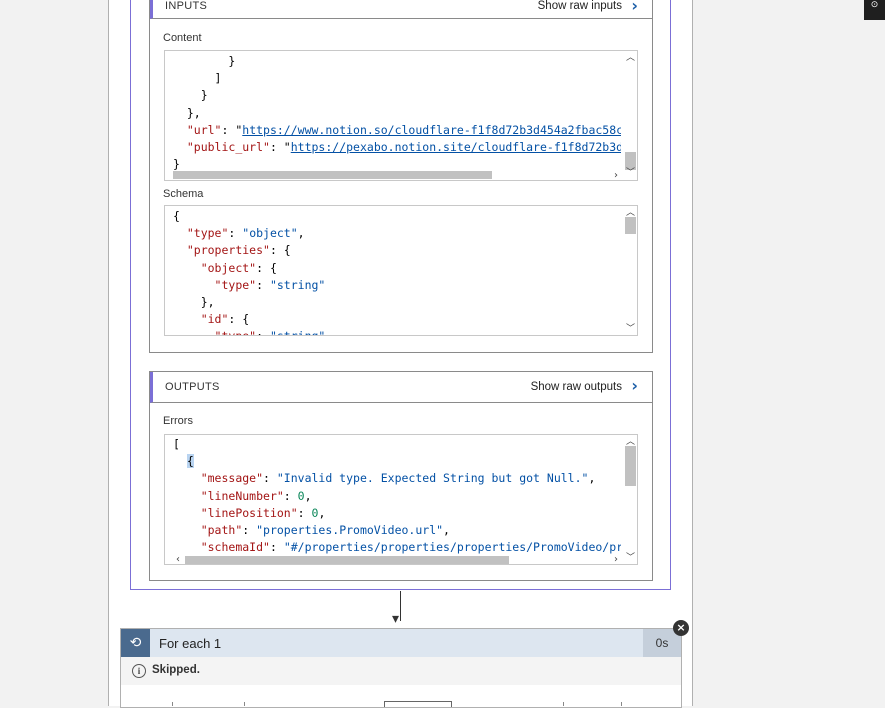  I want to click on scroll-up-icon: ︿, so click(630, 58).